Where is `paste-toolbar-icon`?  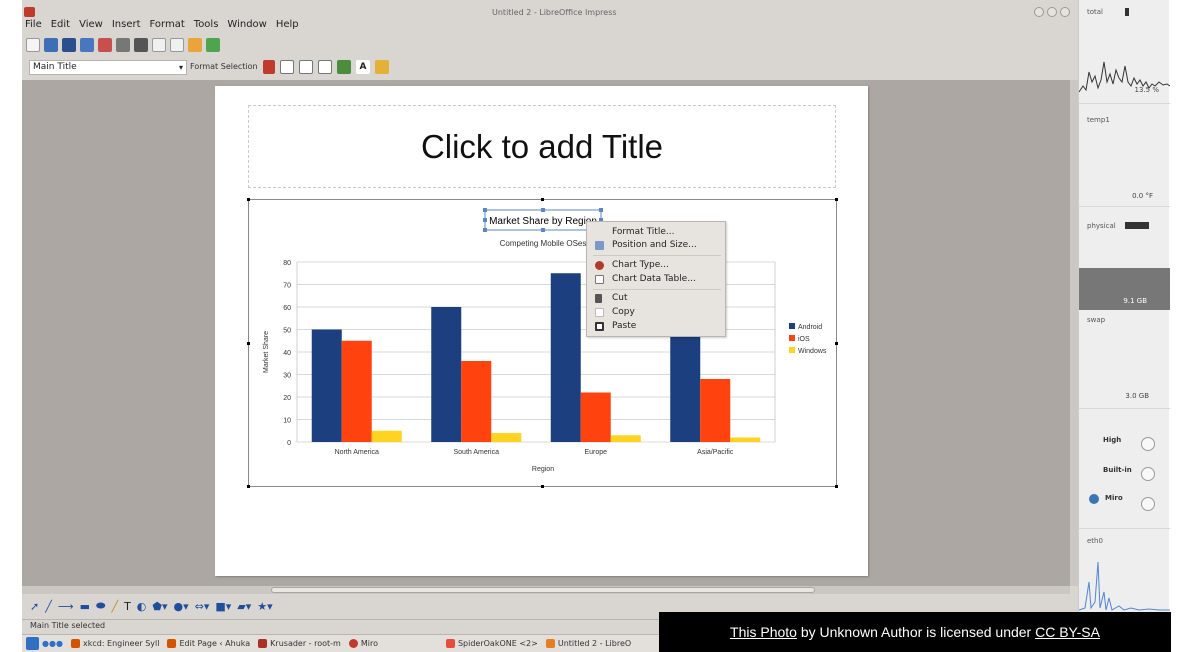
paste-toolbar-icon is located at coordinates (177, 45).